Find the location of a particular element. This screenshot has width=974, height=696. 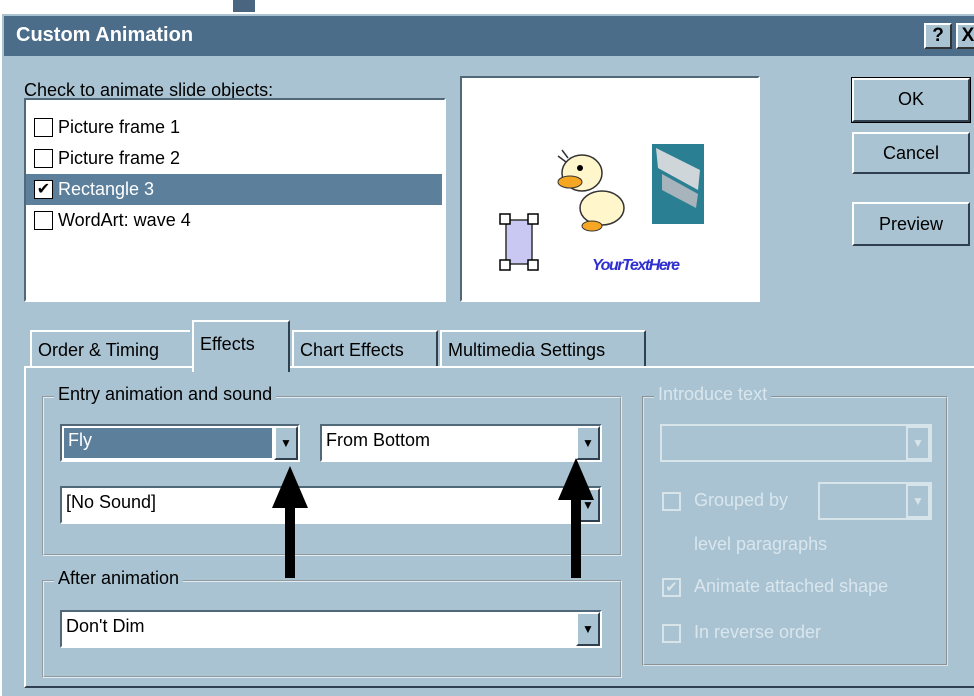

tab-multimedia-settings: Multimedia Settings is located at coordinates (543, 348).